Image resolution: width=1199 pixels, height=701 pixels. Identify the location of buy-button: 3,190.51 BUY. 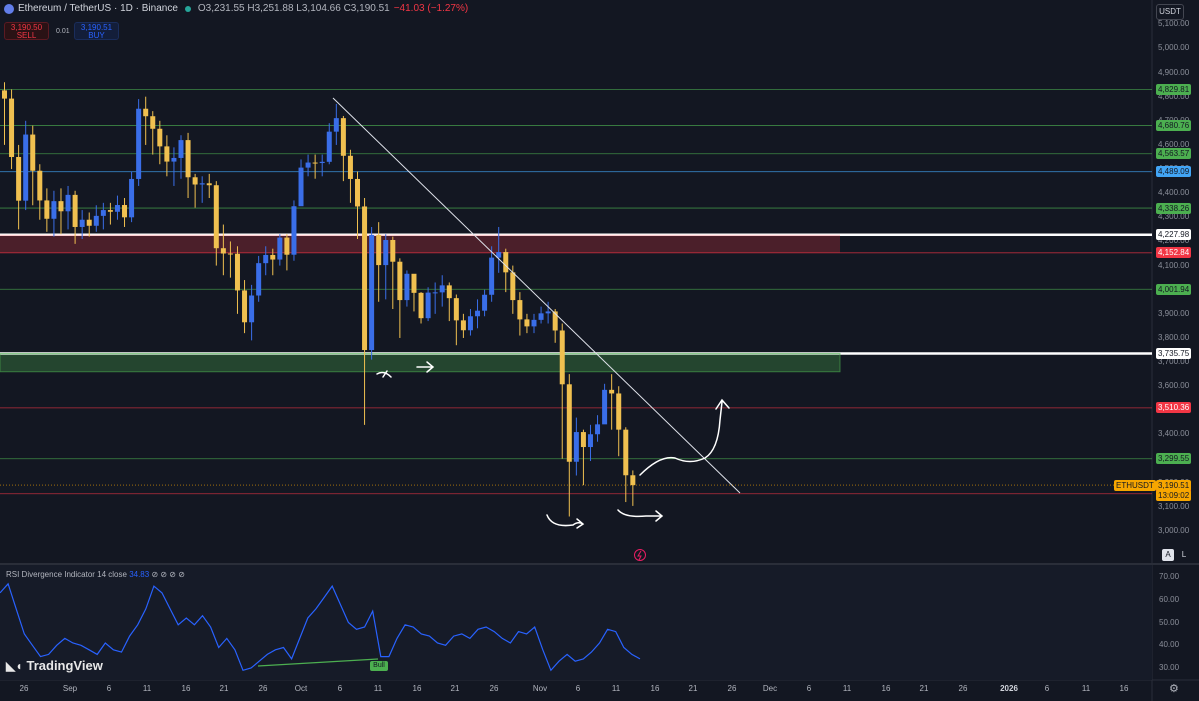
(96, 31).